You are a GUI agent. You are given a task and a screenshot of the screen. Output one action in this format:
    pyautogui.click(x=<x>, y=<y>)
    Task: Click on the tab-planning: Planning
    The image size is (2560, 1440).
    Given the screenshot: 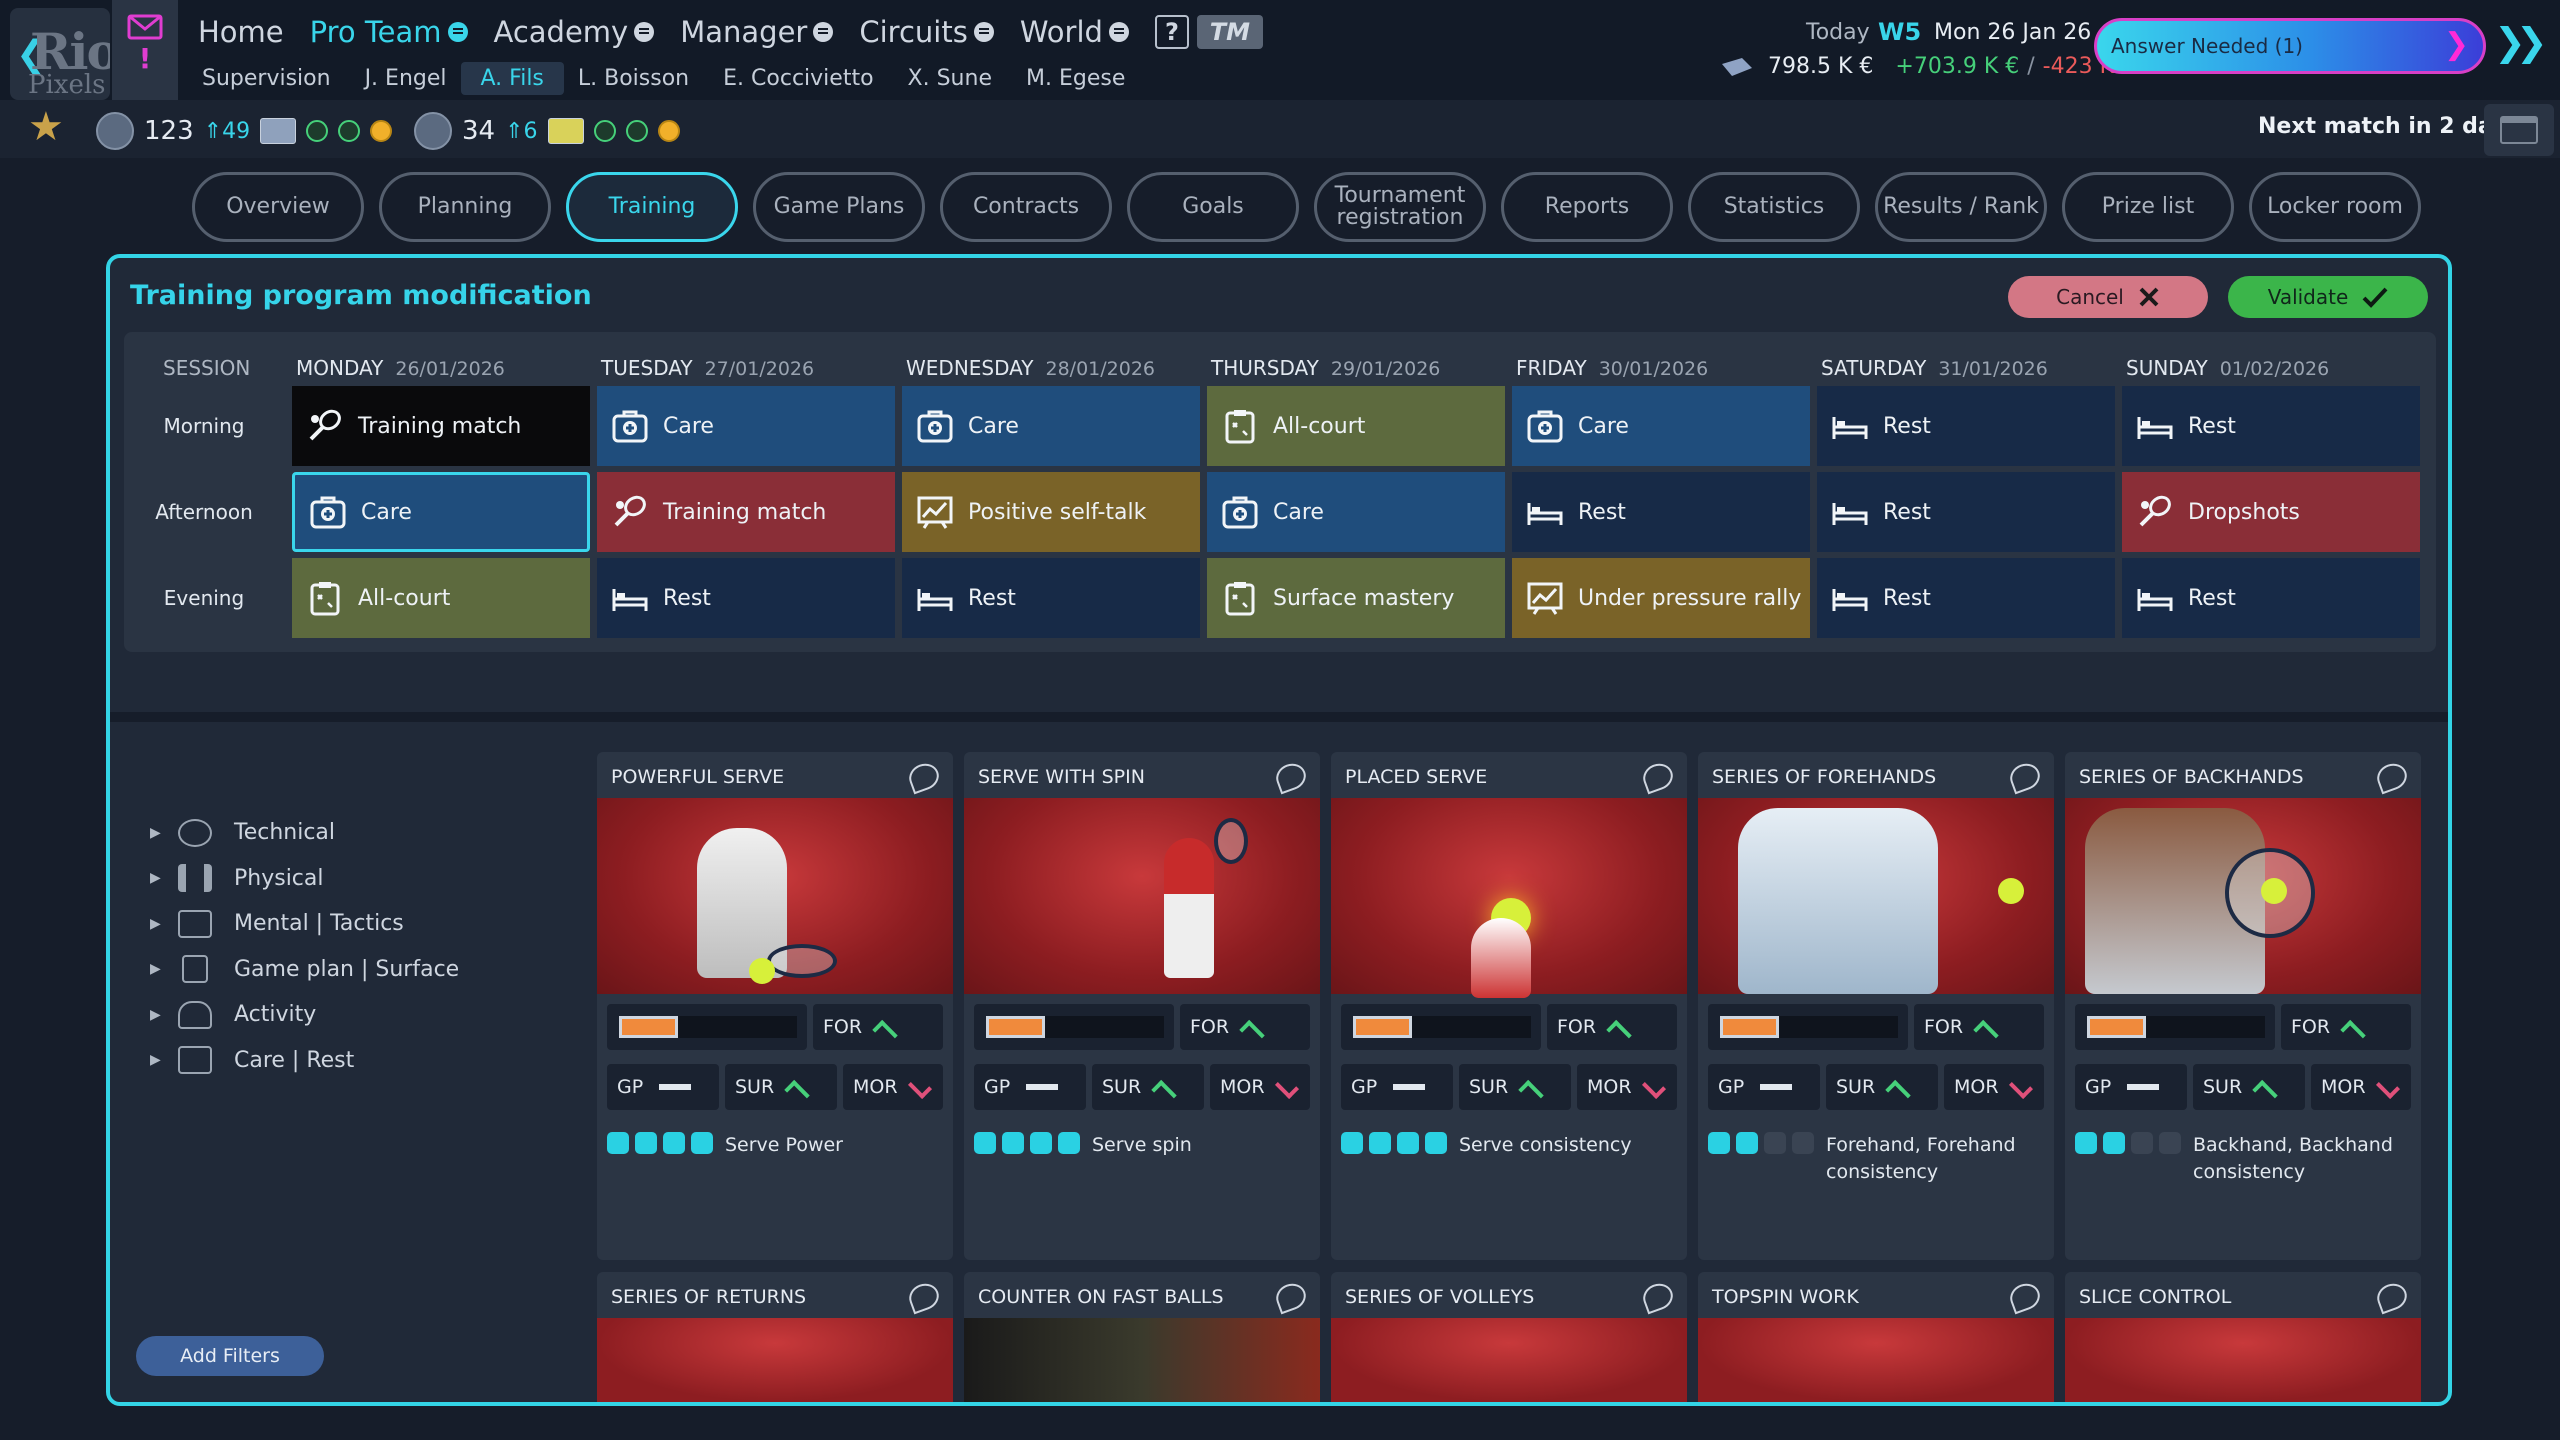 What is the action you would take?
    pyautogui.click(x=465, y=207)
    